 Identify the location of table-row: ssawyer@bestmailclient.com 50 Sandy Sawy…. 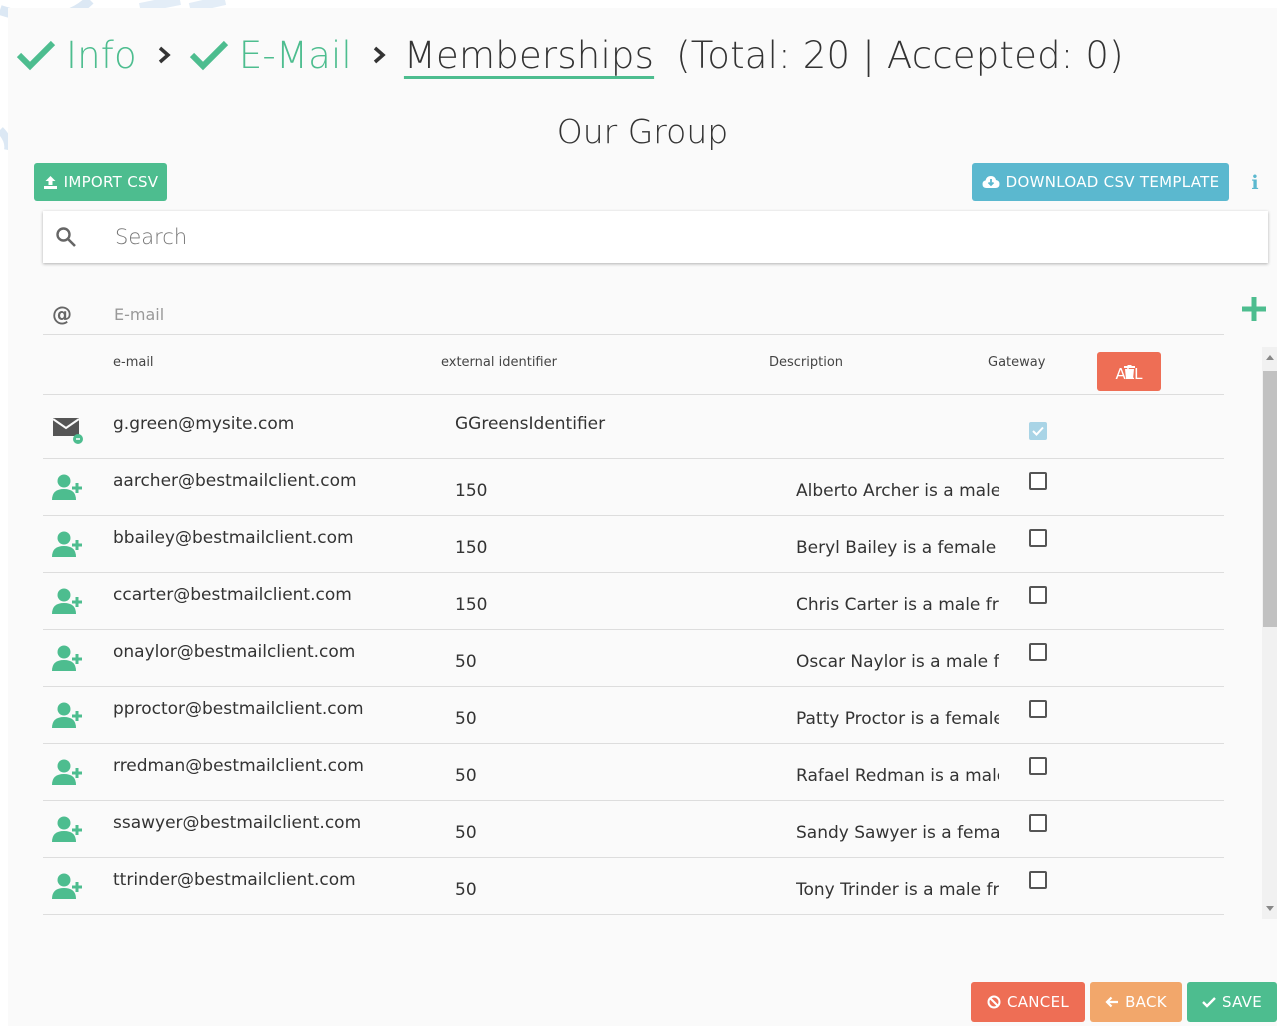
(633, 829).